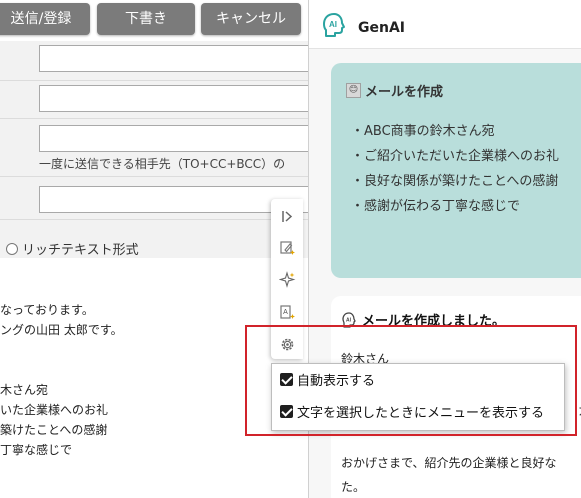  Describe the element at coordinates (54, 430) in the screenshot. I see `email-body-line: 築けたことへの感謝` at that location.